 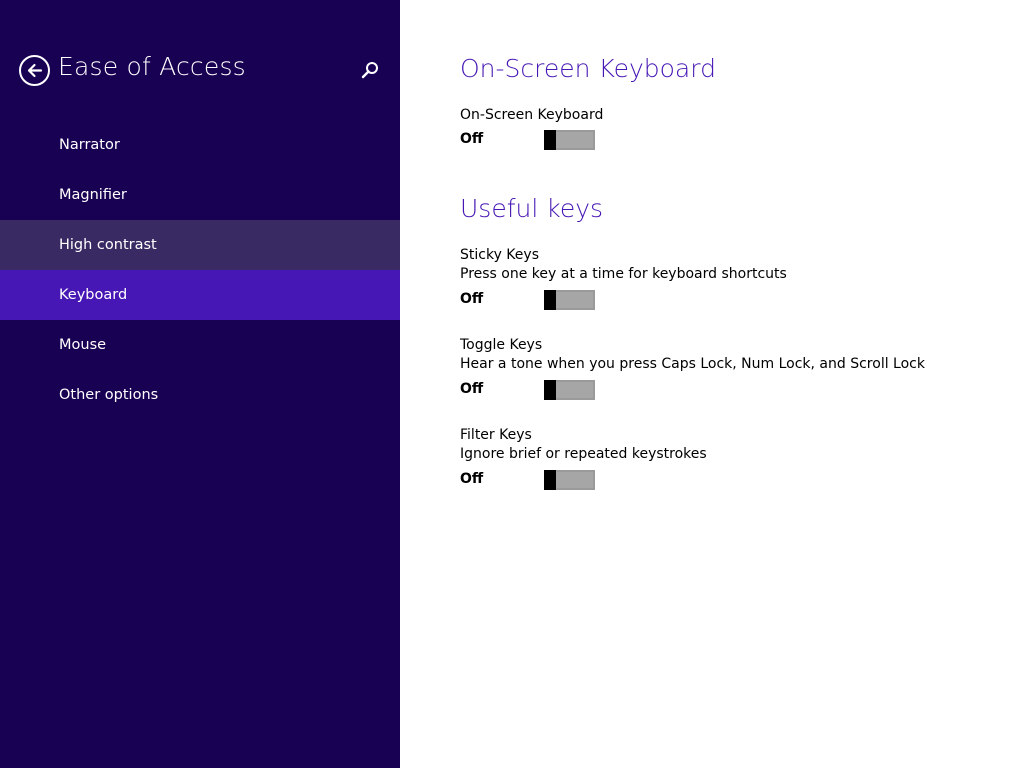 What do you see at coordinates (89, 145) in the screenshot?
I see `sidebar-item-label: Narrator` at bounding box center [89, 145].